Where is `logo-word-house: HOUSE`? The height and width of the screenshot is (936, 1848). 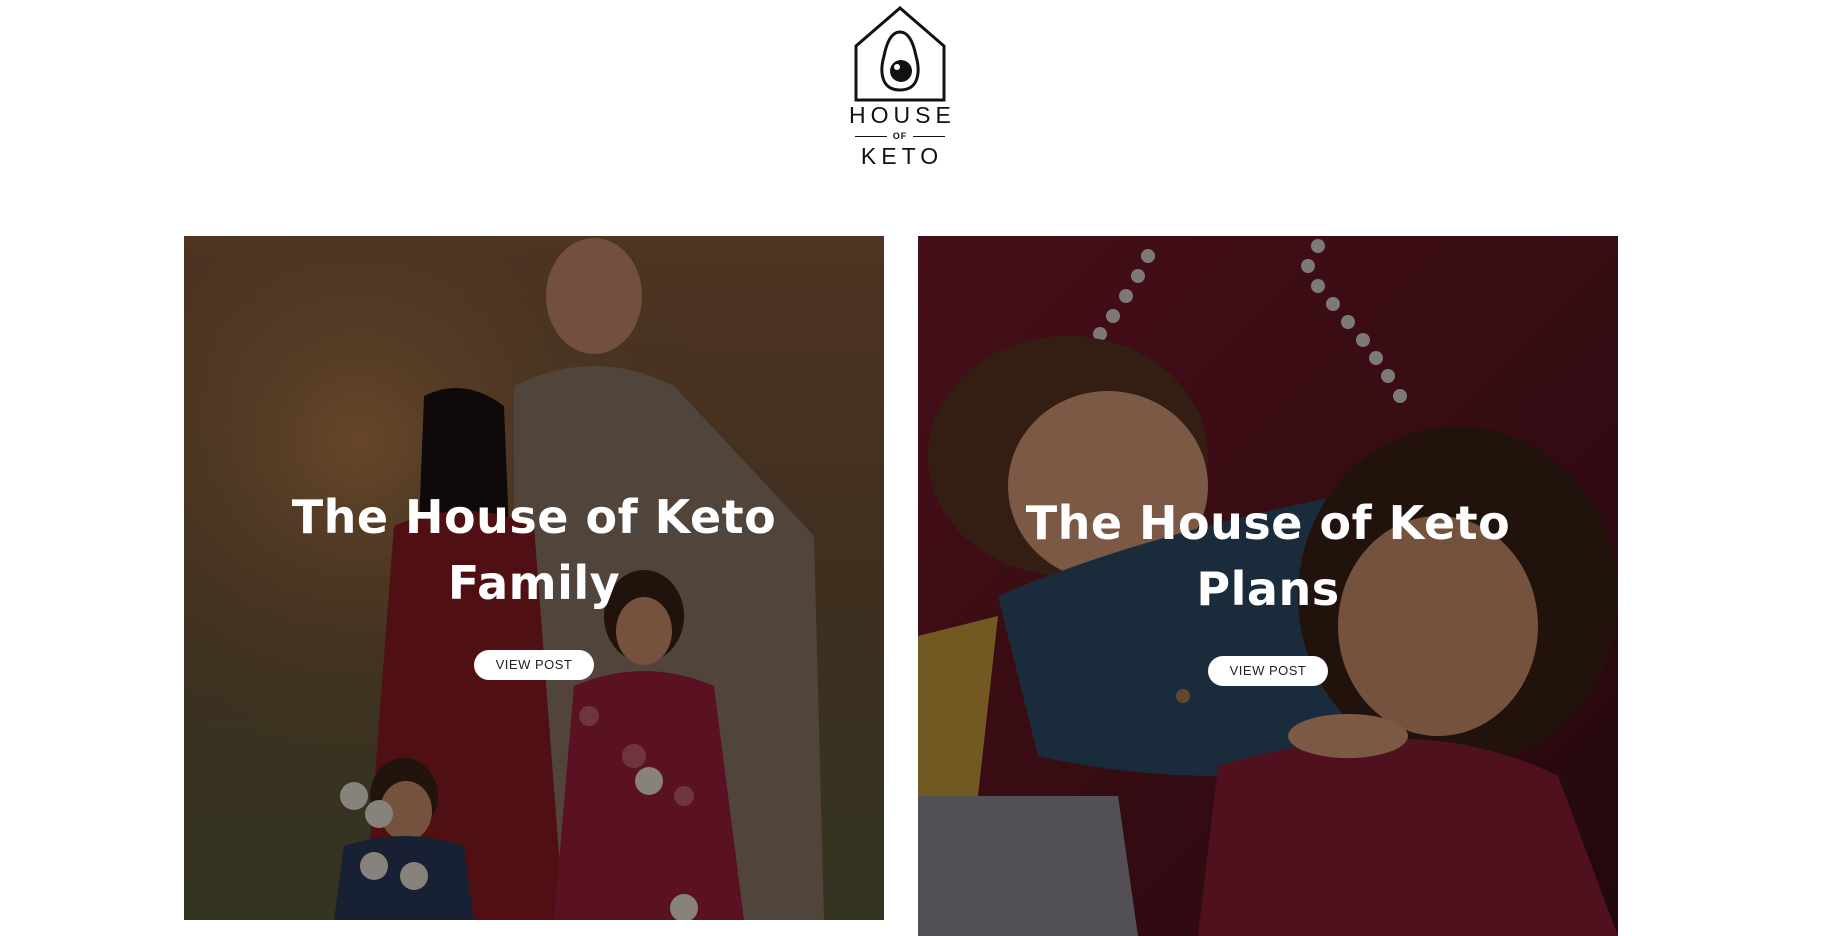 logo-word-house: HOUSE is located at coordinates (902, 115).